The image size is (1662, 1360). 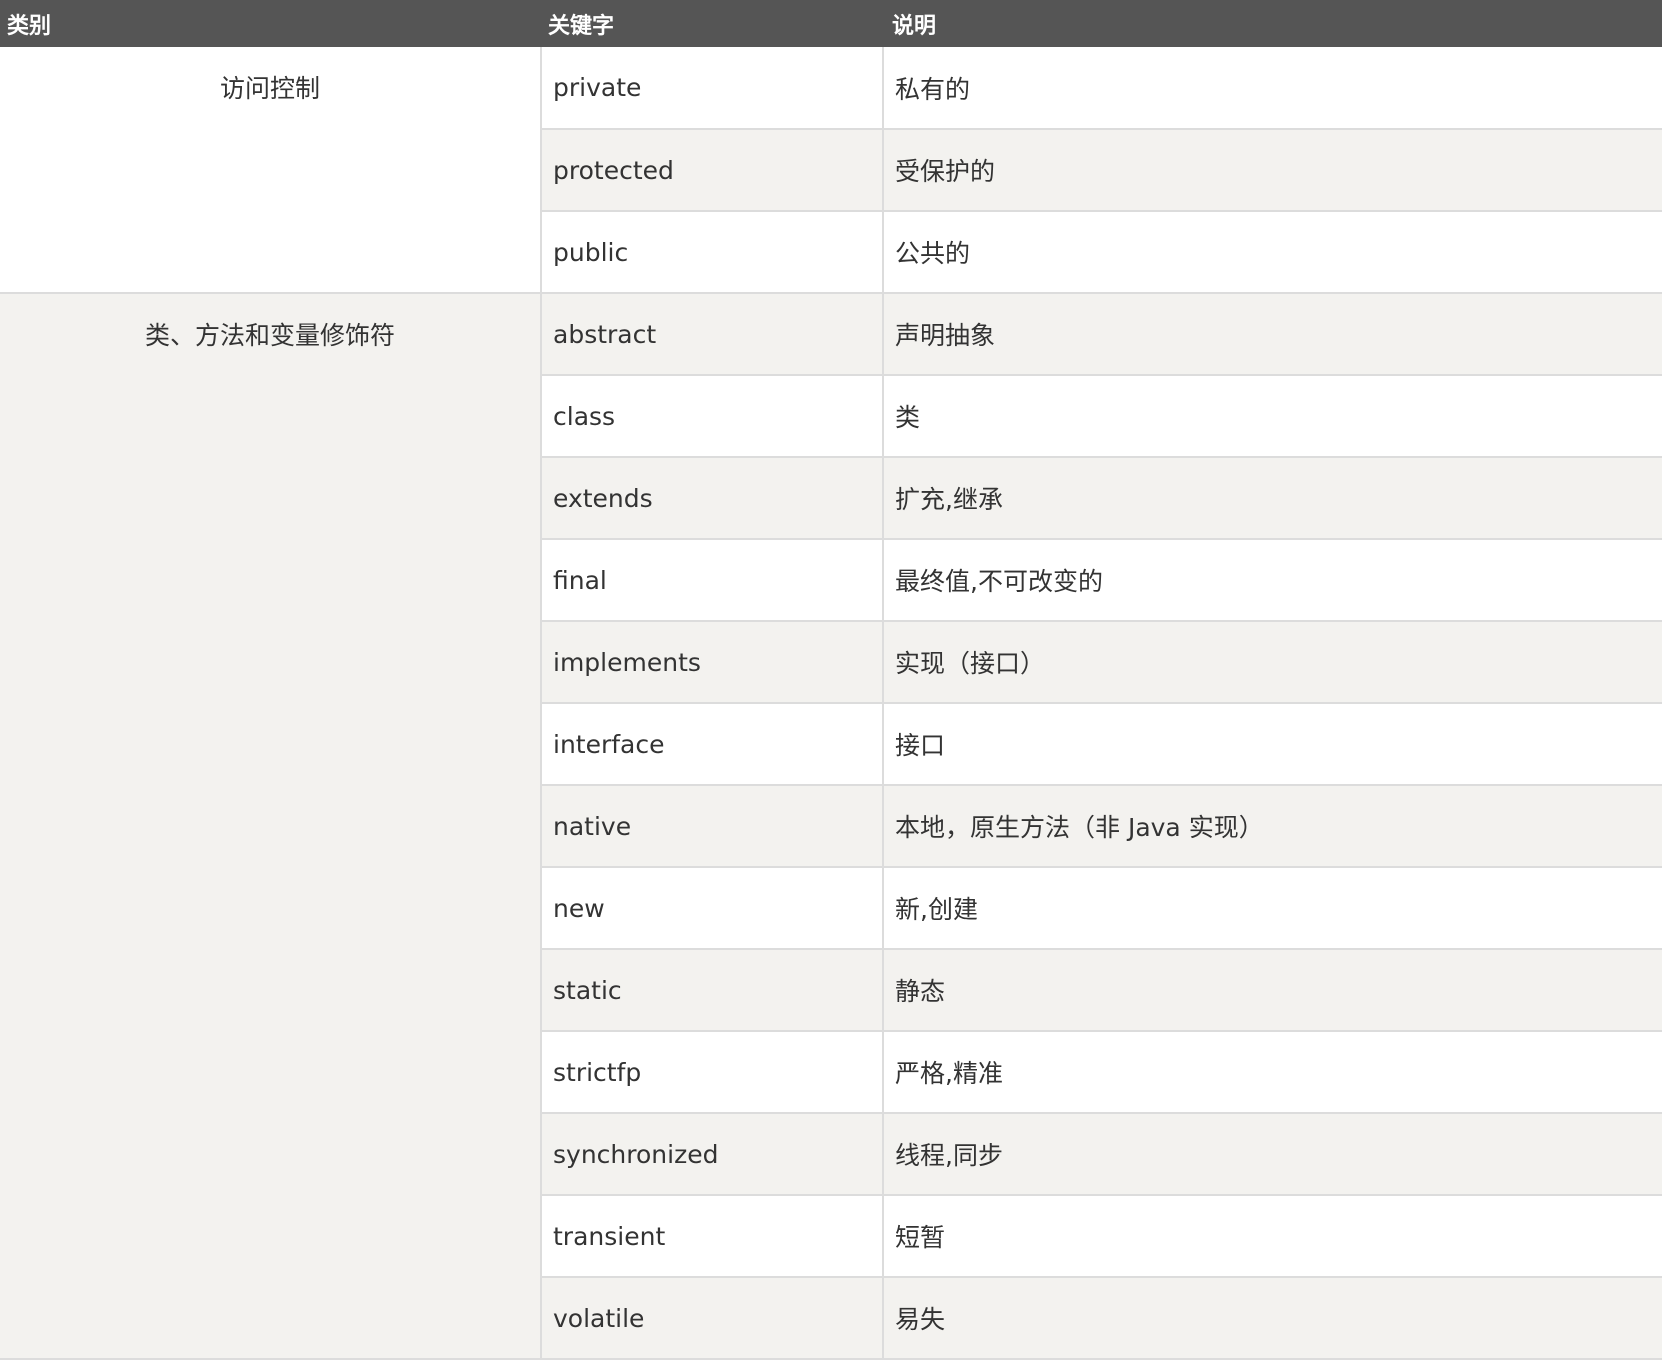 I want to click on header-row: 类别 关键字 说明, so click(x=831, y=23).